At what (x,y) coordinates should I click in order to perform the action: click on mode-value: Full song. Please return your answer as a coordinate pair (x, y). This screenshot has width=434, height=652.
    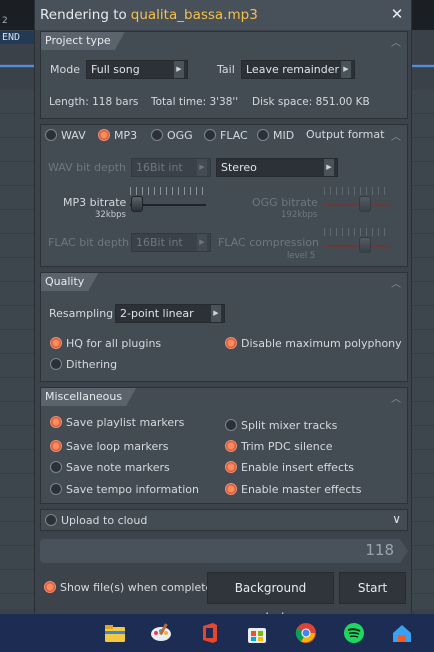
    Looking at the image, I should click on (115, 69).